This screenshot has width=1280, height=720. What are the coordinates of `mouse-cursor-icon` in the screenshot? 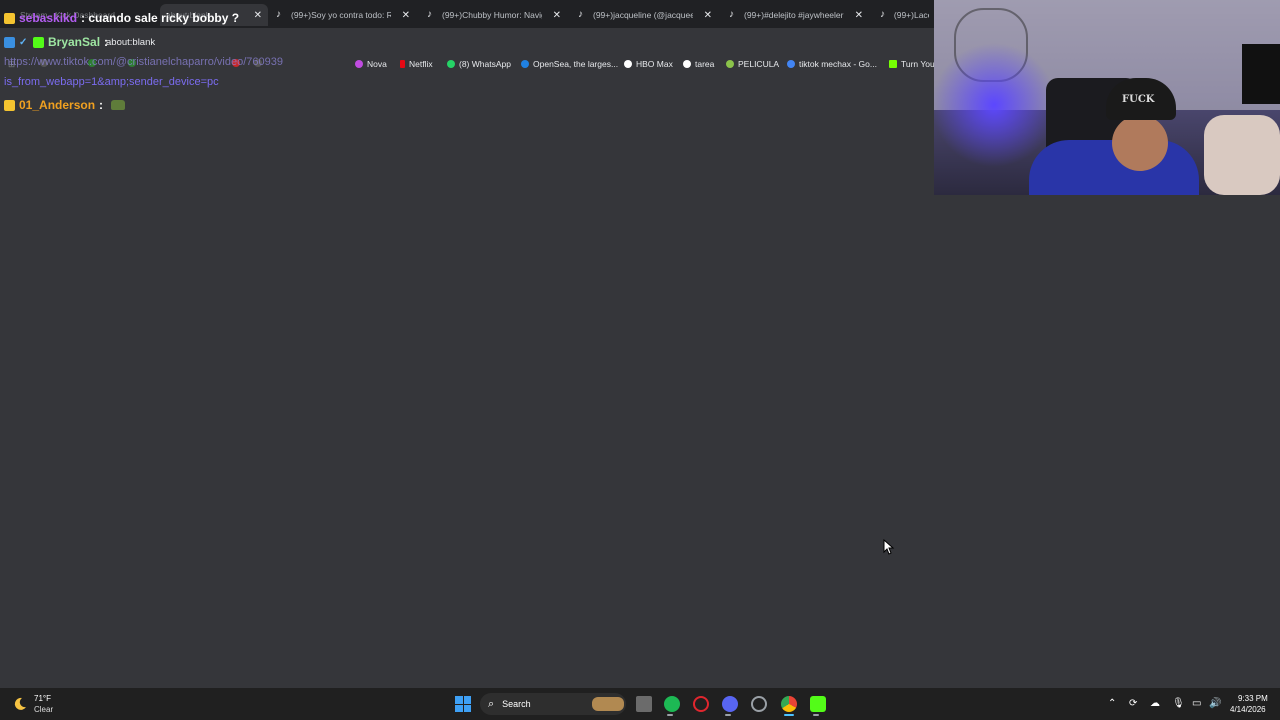 It's located at (889, 547).